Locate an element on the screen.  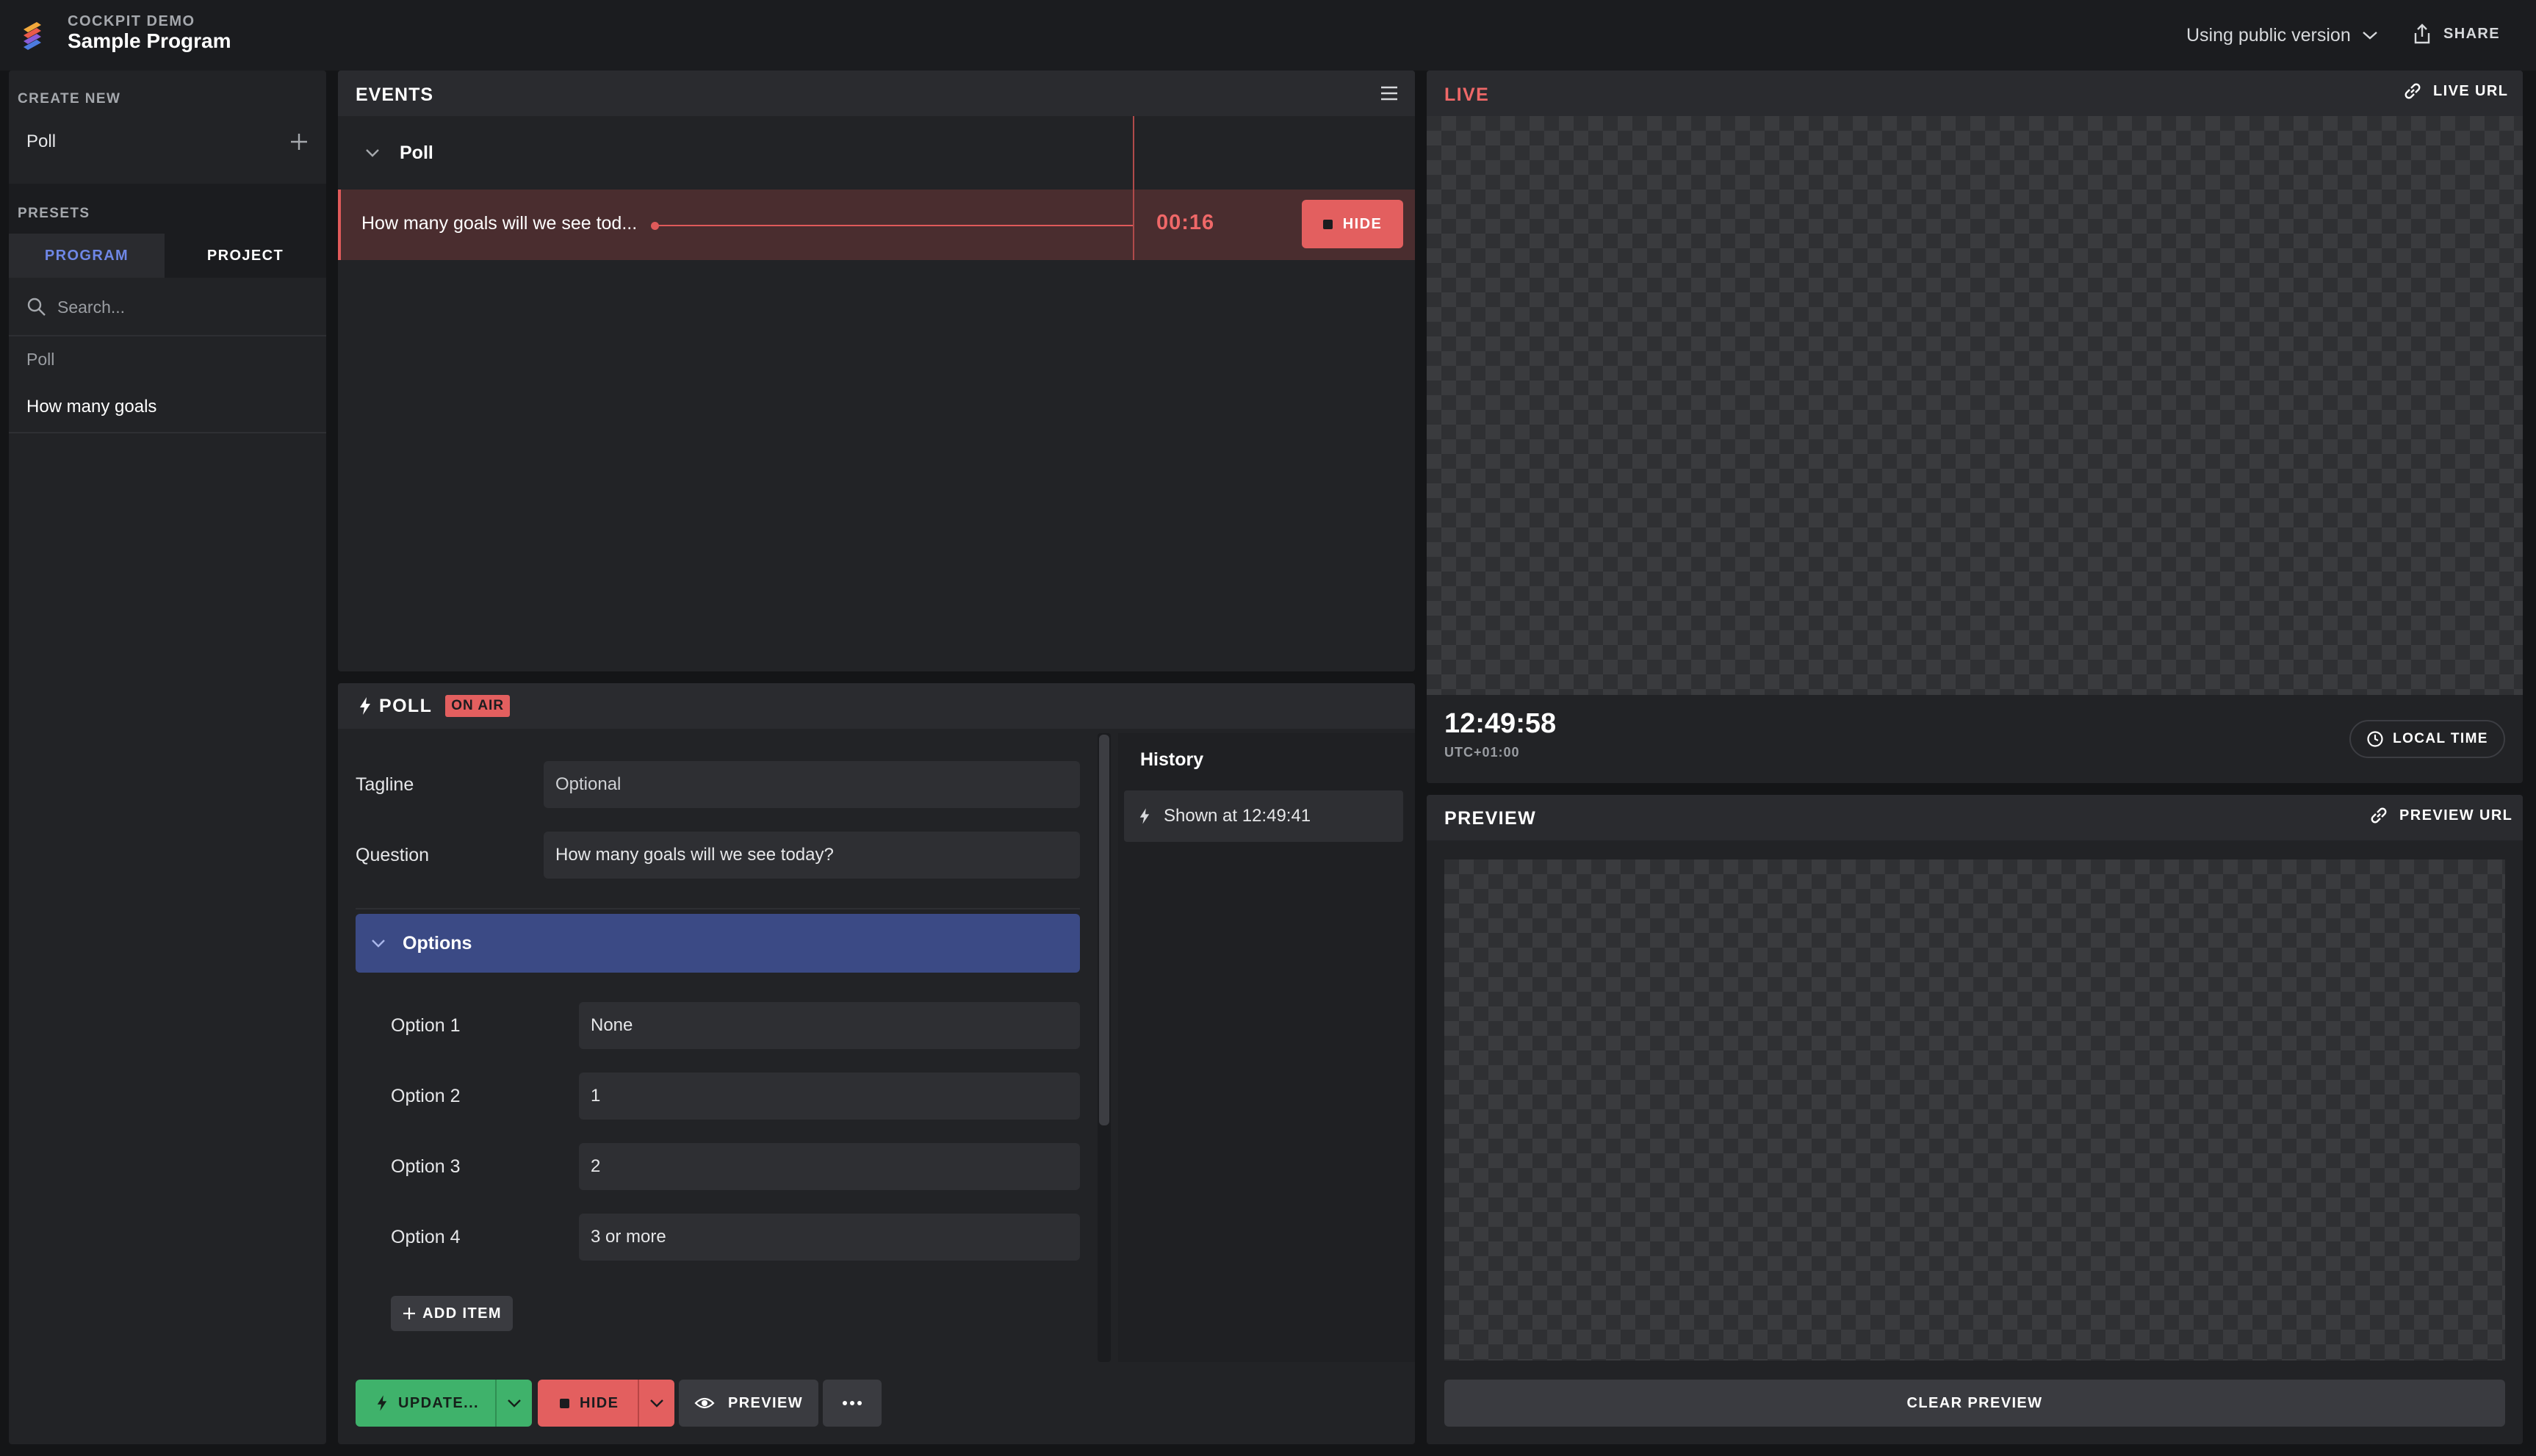
search-icon is located at coordinates (36, 307).